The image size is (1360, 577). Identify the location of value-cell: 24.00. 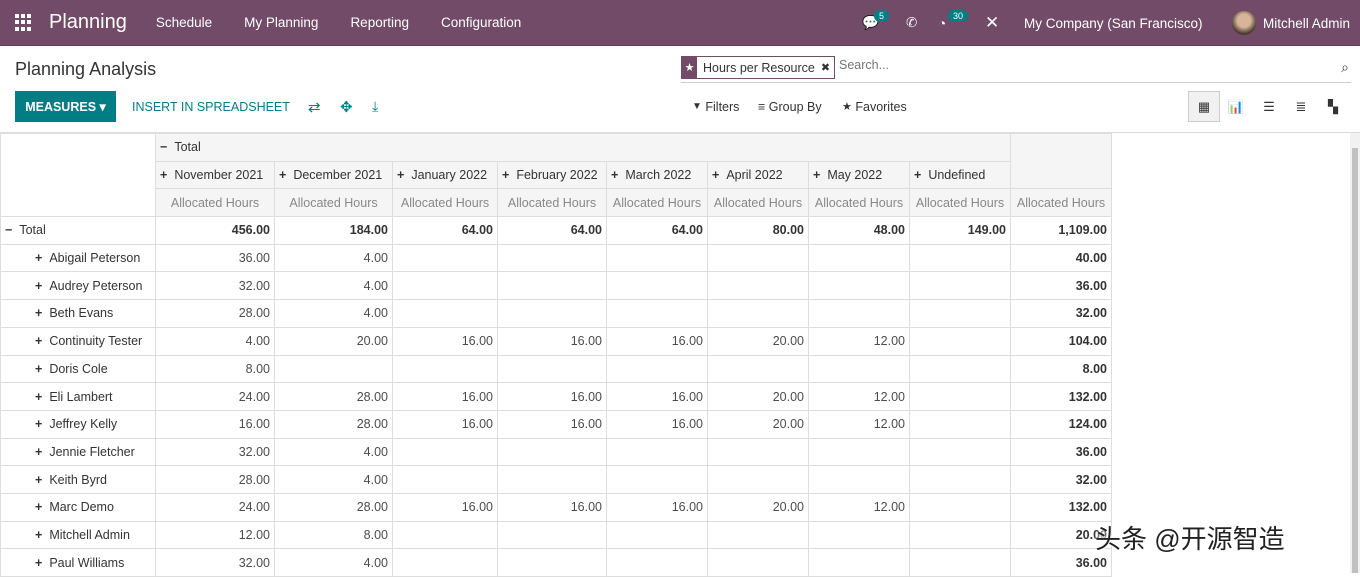
(215, 396).